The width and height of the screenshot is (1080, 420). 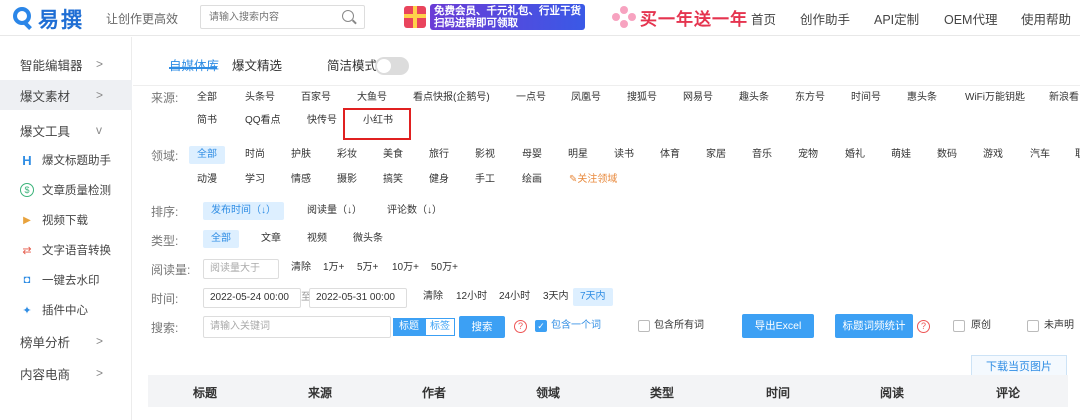 I want to click on sidebar-tool-title-helper: H 爆文标题助手, so click(x=66, y=160).